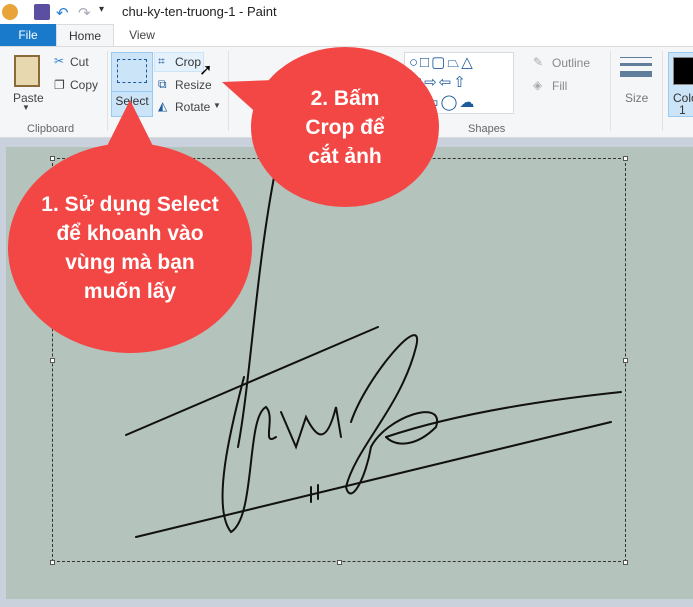  Describe the element at coordinates (206, 70) in the screenshot. I see `mouse-cursor-icon: ➚` at that location.